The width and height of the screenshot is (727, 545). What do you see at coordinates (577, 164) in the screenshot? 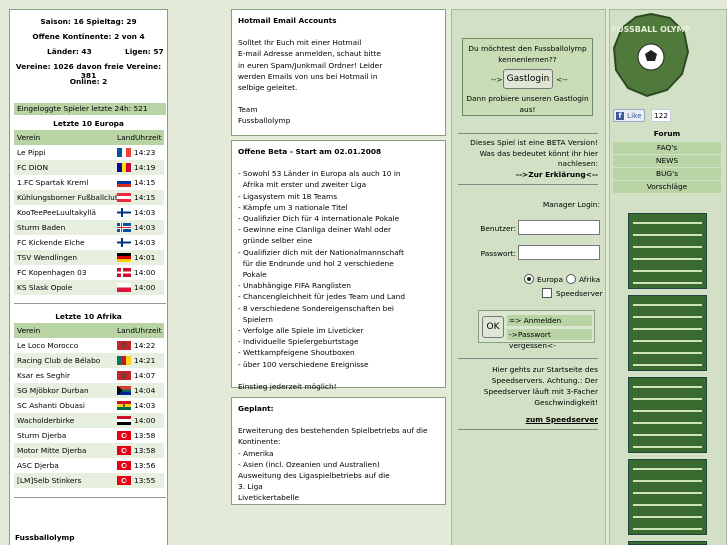
I see `betainfo-line: nachlesen:` at bounding box center [577, 164].